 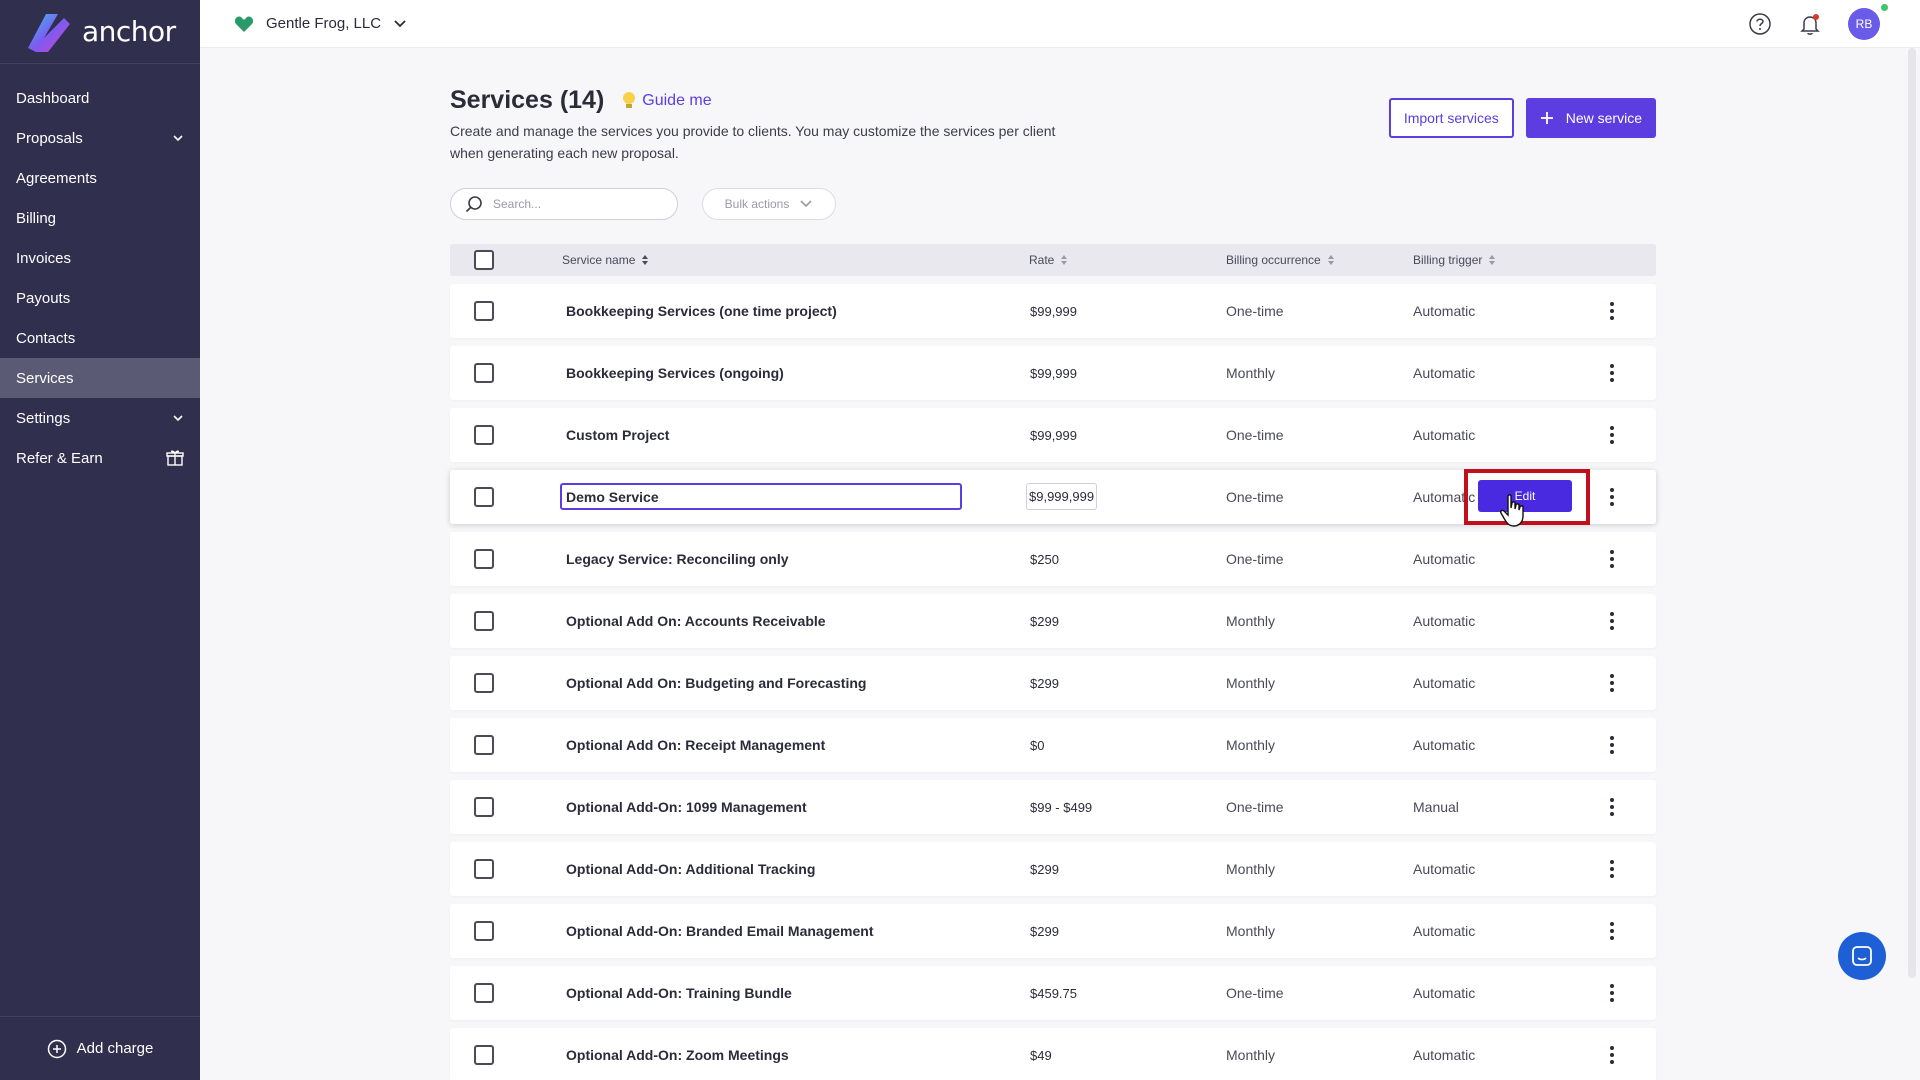 What do you see at coordinates (1912, 513) in the screenshot?
I see `page-scrollbar` at bounding box center [1912, 513].